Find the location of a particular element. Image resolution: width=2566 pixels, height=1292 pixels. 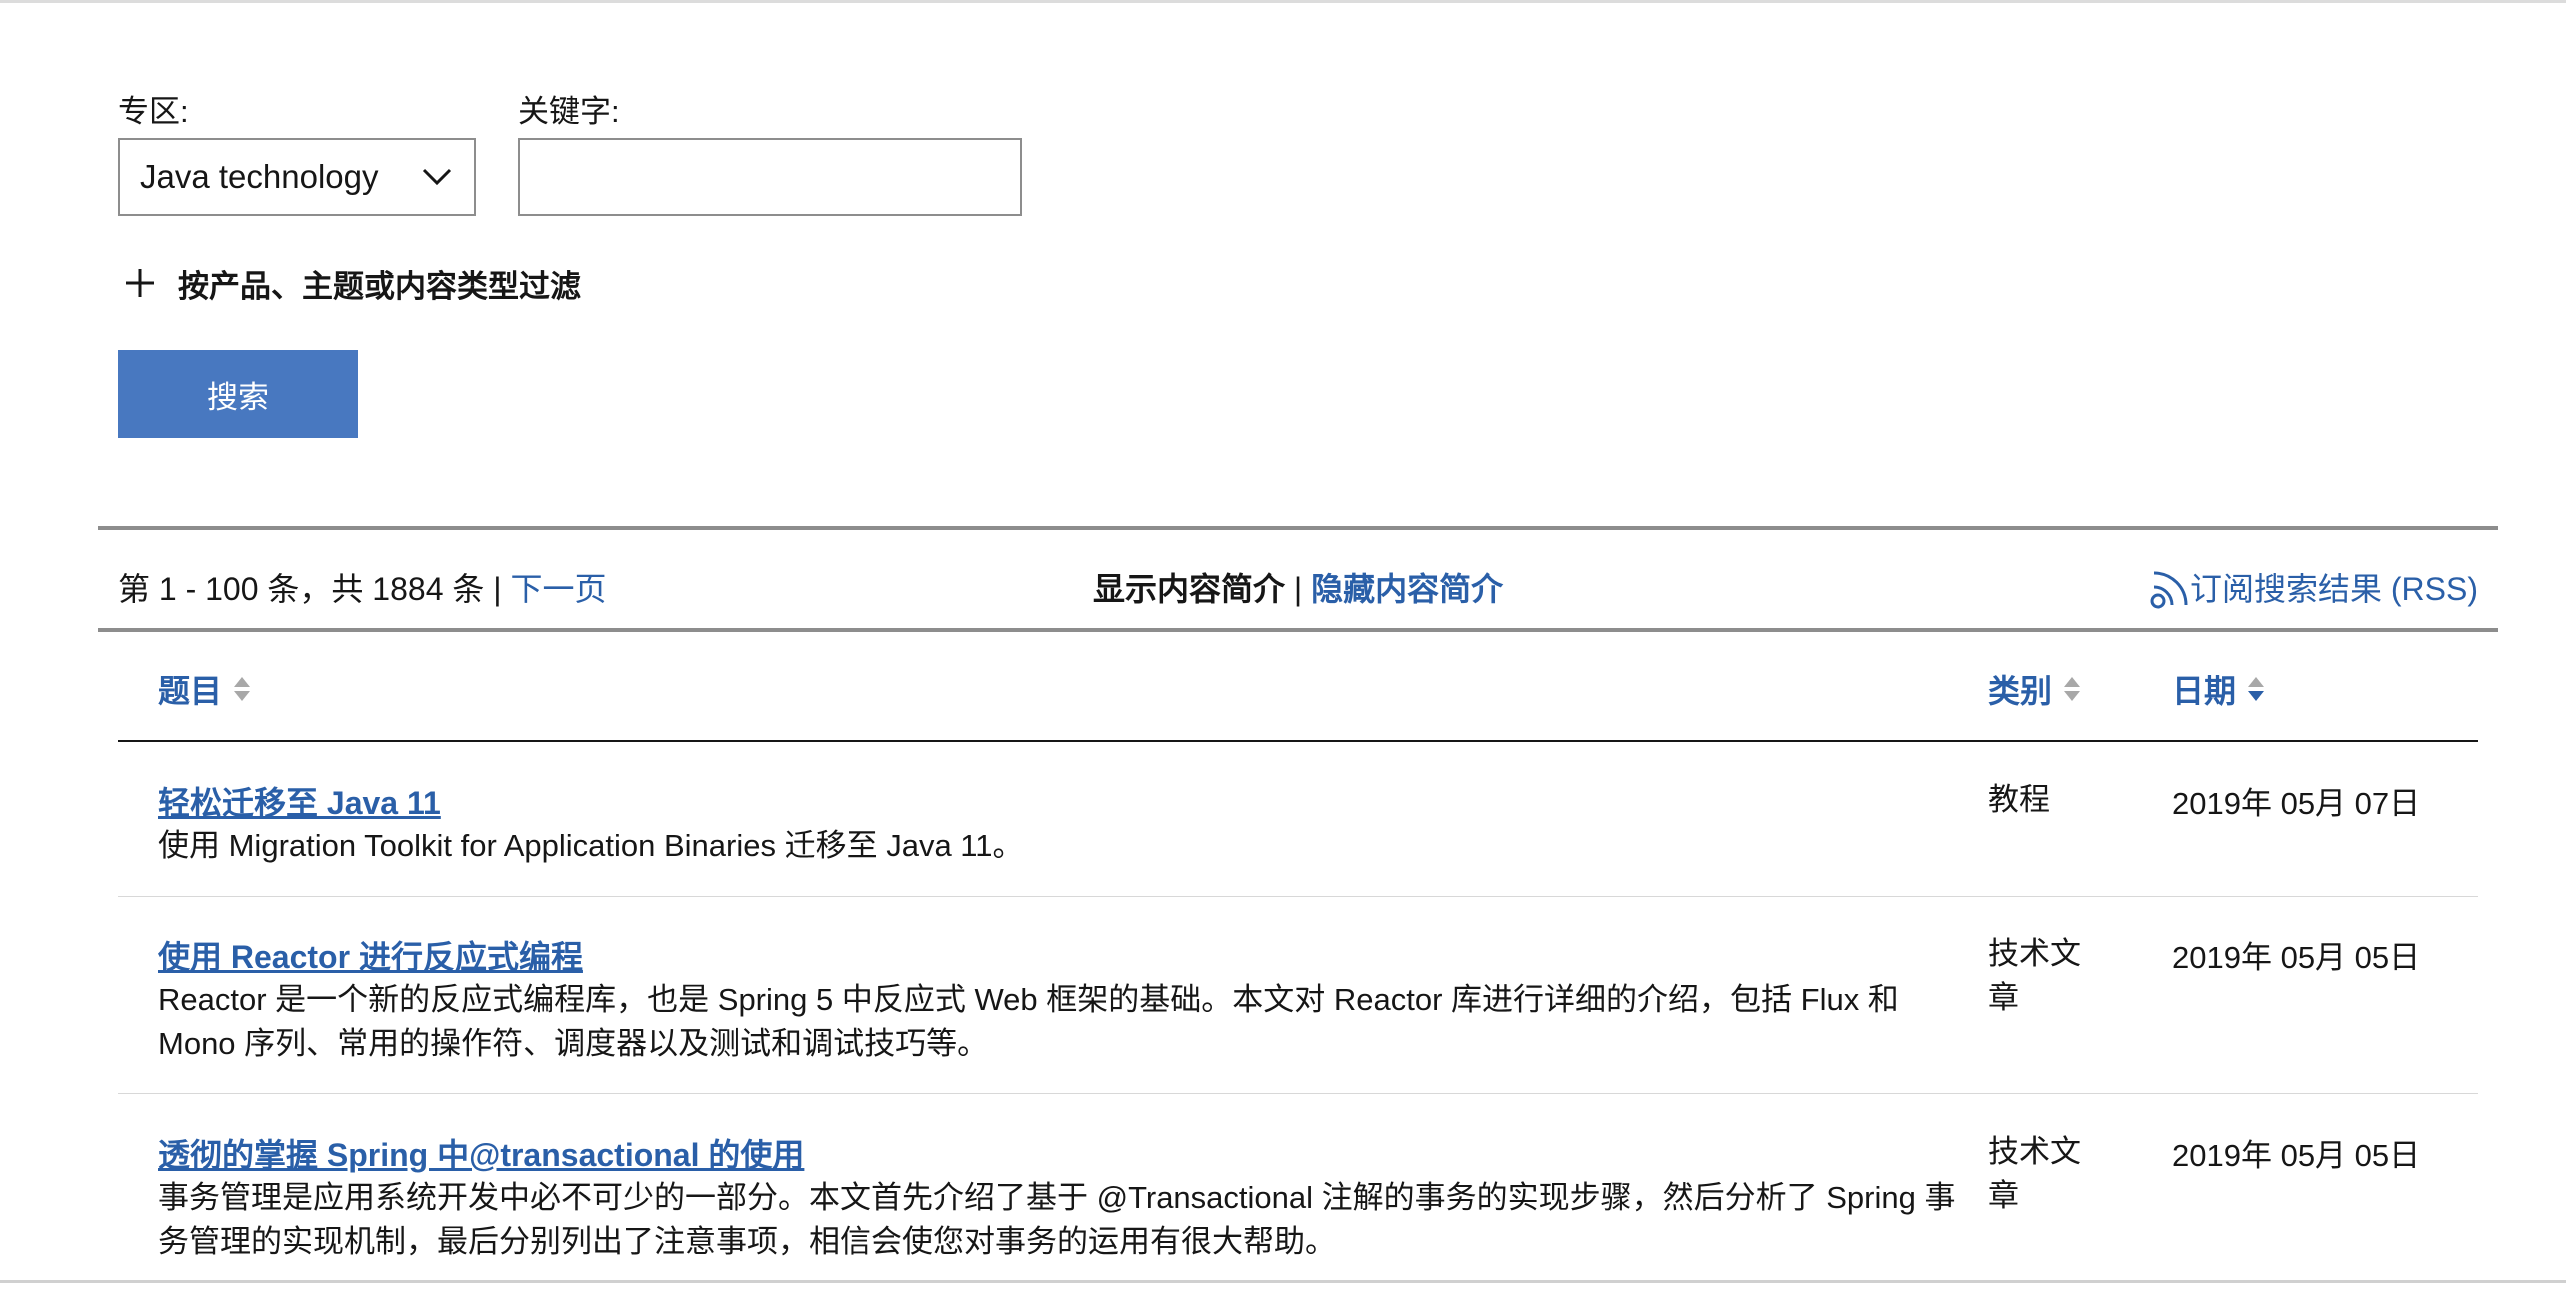

summary-toggle: 显示内容简介 | 隐藏内容简介 is located at coordinates (1298, 587).